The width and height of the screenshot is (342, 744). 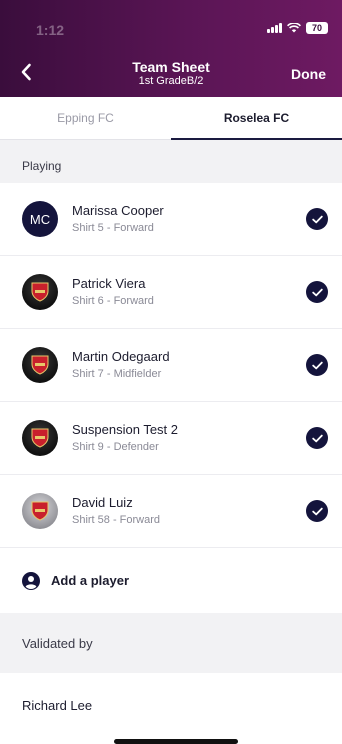 I want to click on team-tabs: Epping FC Roselea FC, so click(x=171, y=118).